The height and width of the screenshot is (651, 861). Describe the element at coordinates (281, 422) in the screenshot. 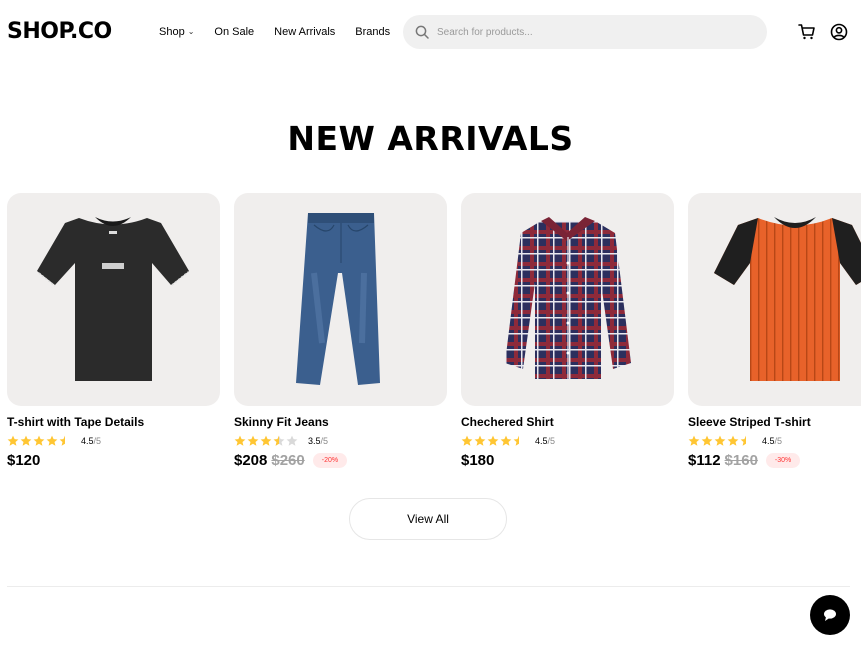

I see `product-name: Skinny Fit Jeans` at that location.